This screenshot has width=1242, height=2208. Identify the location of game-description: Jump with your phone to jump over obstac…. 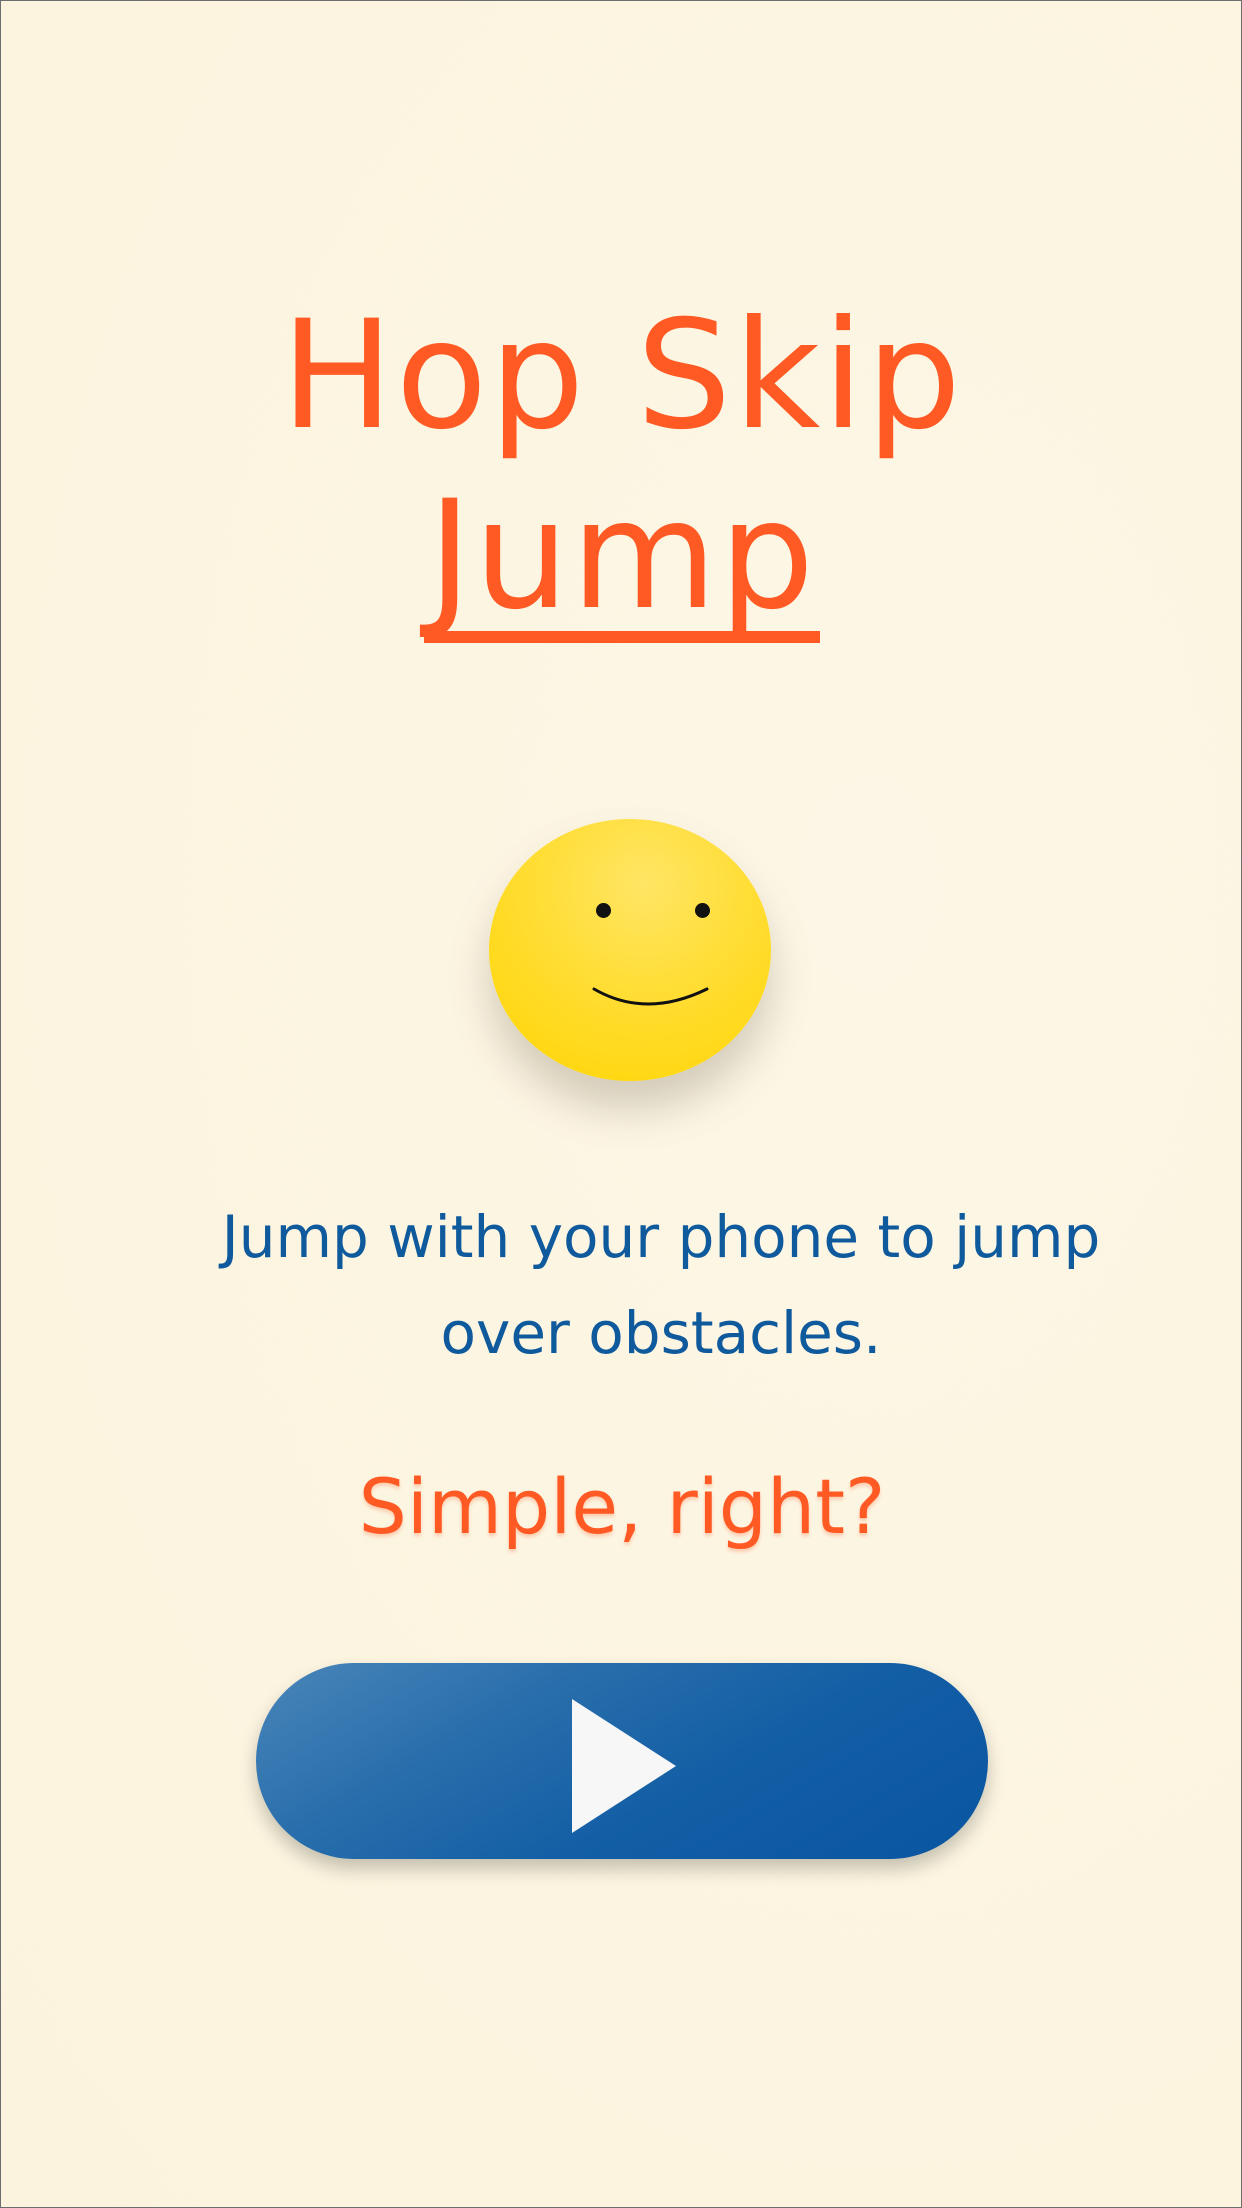
(661, 1285).